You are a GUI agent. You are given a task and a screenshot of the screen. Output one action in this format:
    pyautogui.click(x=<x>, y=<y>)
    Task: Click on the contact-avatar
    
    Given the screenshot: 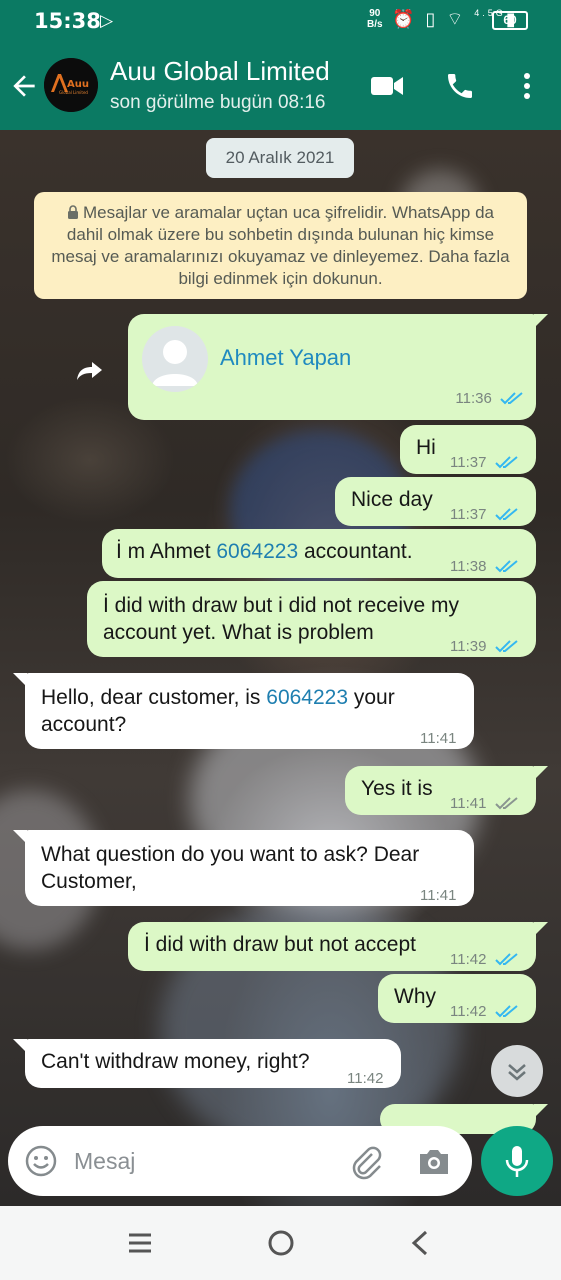 What is the action you would take?
    pyautogui.click(x=175, y=359)
    